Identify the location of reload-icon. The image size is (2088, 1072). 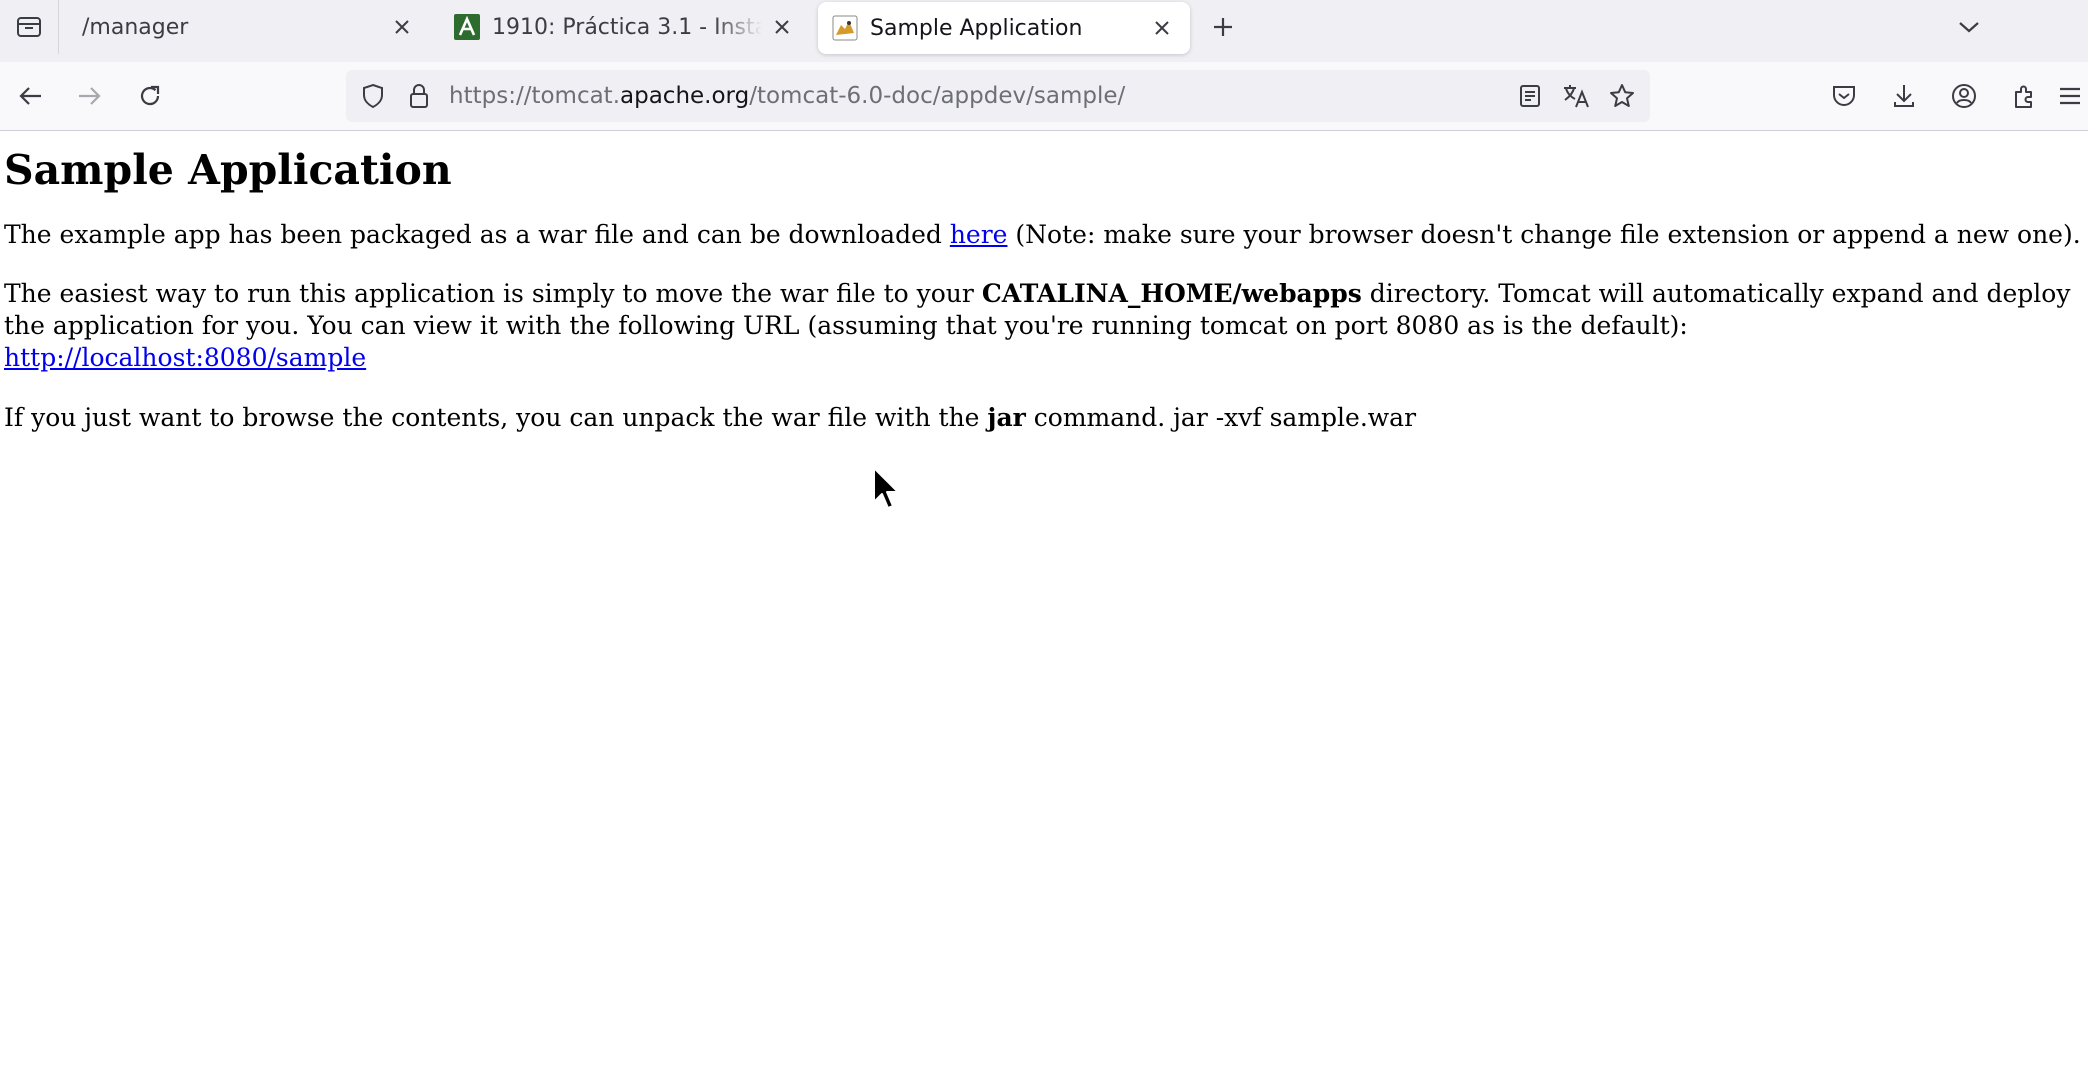
(150, 96).